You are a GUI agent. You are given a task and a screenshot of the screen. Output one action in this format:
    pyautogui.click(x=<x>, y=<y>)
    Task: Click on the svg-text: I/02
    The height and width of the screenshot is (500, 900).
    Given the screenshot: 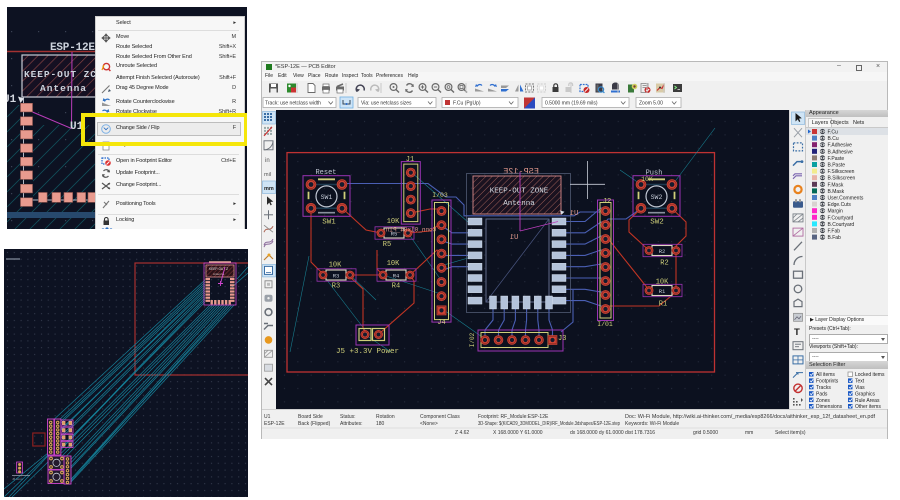 What is the action you would take?
    pyautogui.click(x=472, y=339)
    